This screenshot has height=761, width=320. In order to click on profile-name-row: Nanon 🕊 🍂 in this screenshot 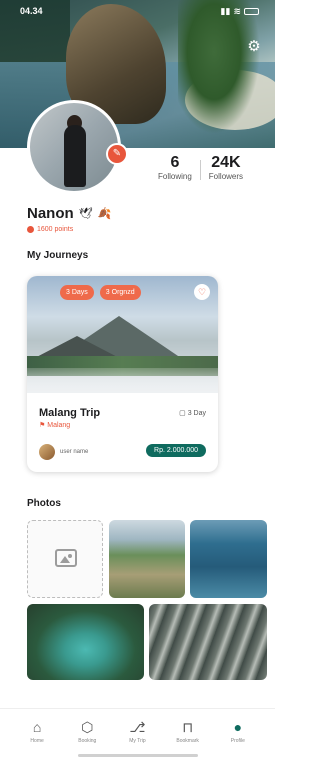, I will do `click(69, 213)`.